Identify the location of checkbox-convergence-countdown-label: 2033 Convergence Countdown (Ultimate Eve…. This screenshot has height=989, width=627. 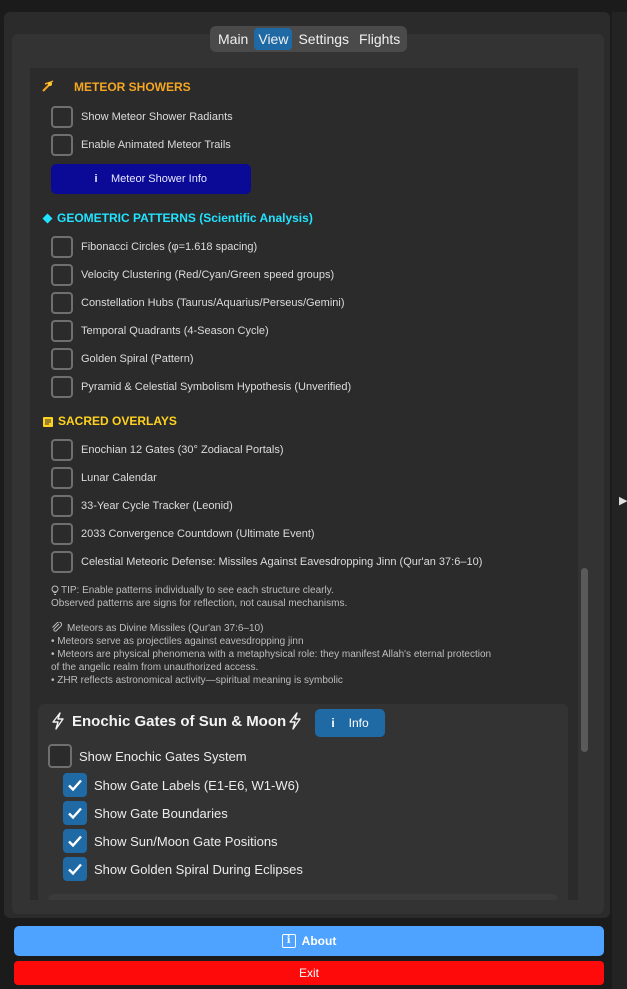
(198, 534).